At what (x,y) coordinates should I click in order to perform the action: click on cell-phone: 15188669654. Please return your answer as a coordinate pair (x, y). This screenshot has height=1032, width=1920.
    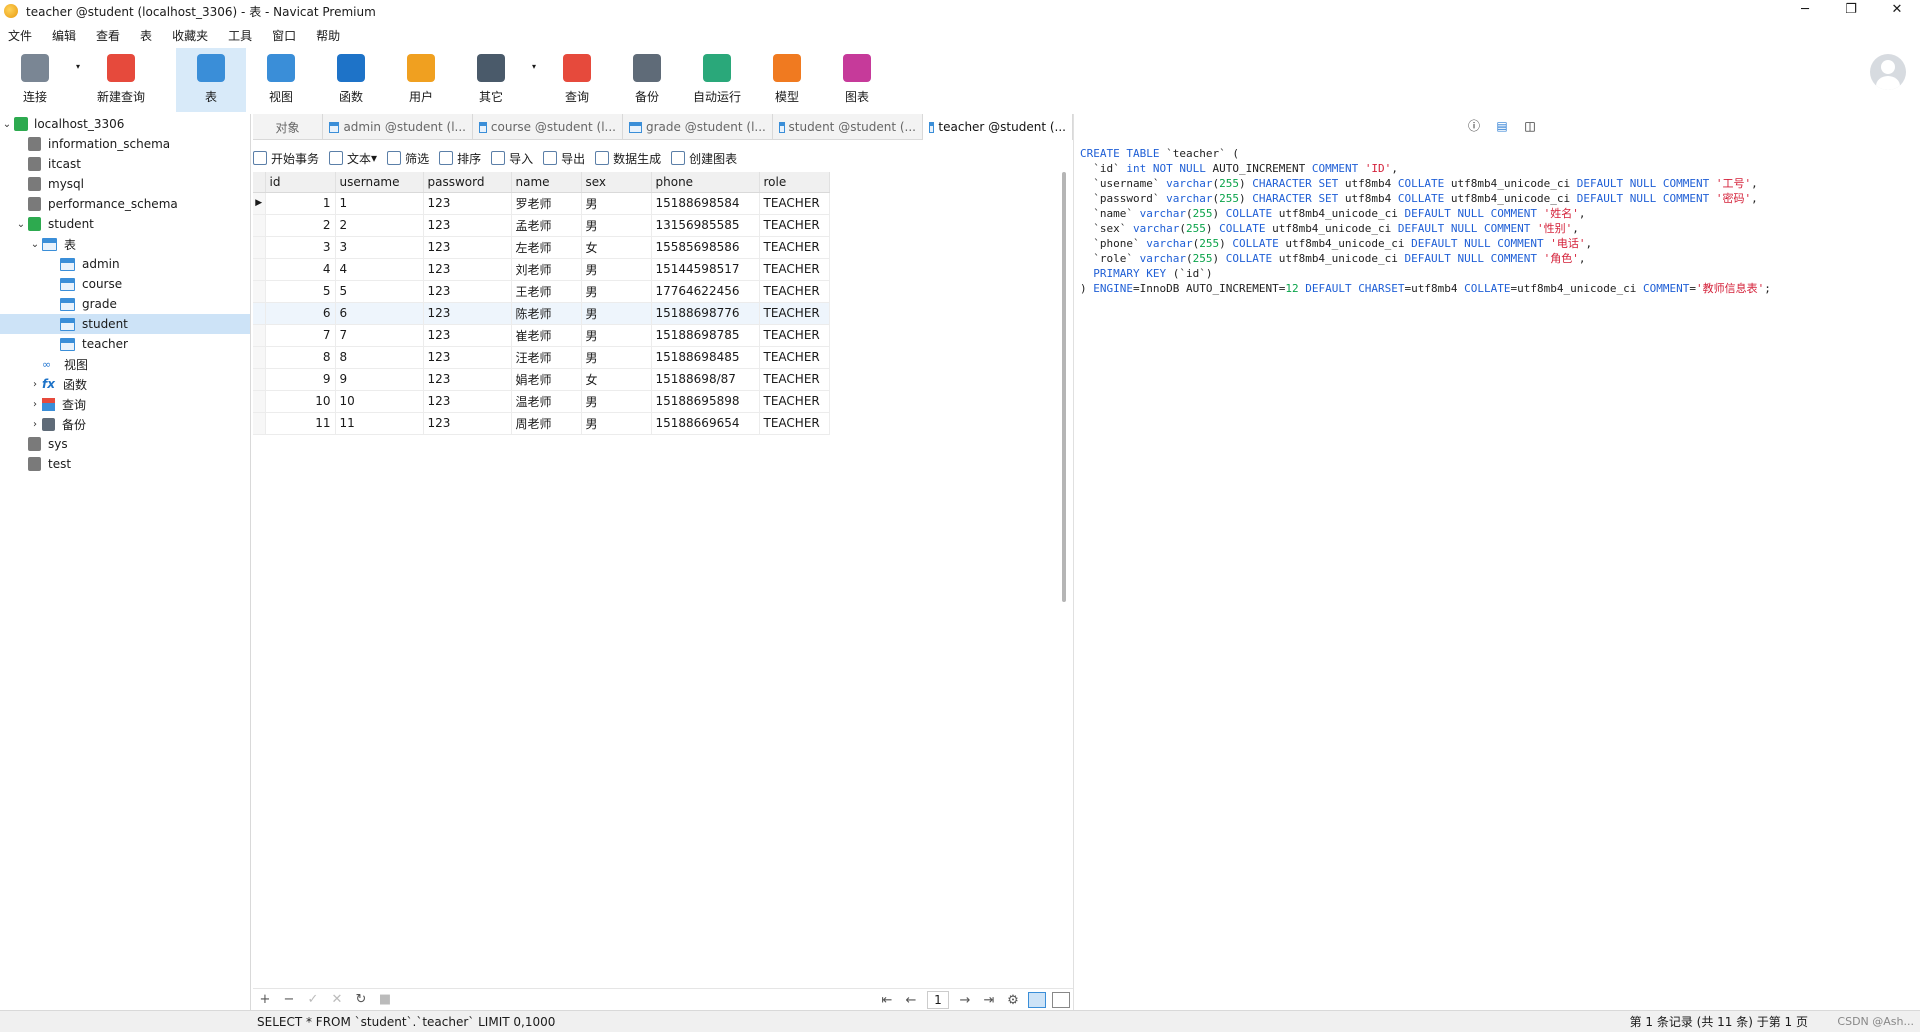
    Looking at the image, I should click on (705, 423).